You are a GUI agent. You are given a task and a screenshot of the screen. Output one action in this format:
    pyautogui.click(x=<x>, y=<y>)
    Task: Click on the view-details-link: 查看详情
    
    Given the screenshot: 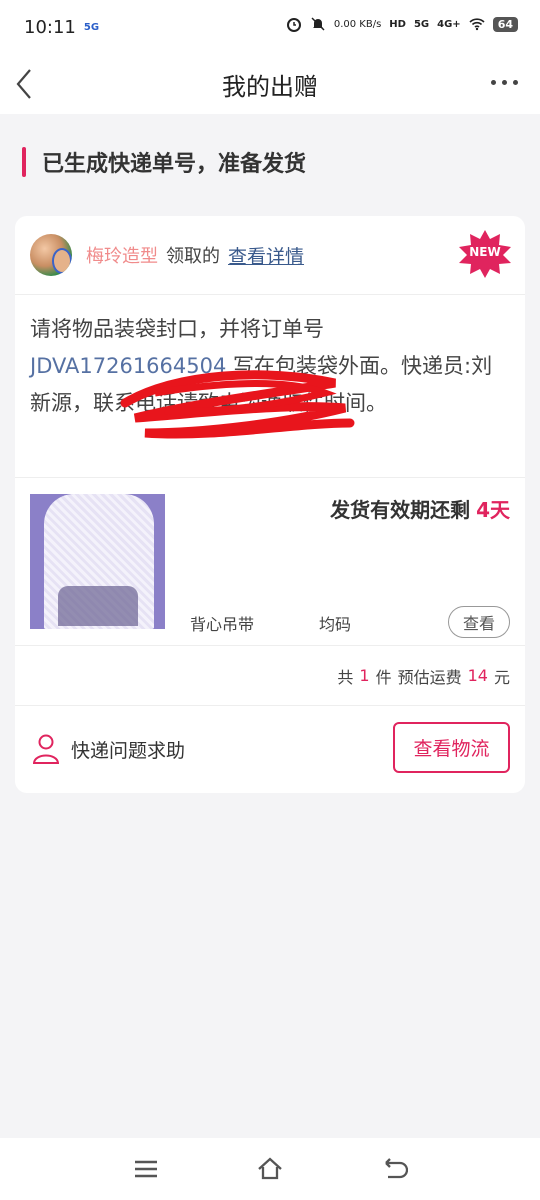 What is the action you would take?
    pyautogui.click(x=266, y=255)
    